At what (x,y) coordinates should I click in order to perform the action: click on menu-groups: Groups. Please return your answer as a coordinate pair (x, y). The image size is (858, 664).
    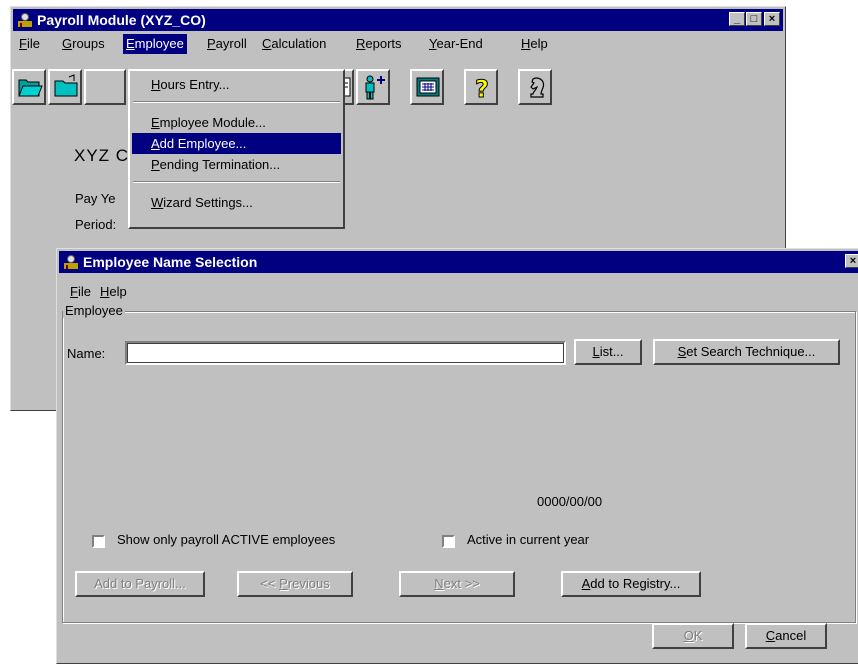
    Looking at the image, I should click on (83, 44).